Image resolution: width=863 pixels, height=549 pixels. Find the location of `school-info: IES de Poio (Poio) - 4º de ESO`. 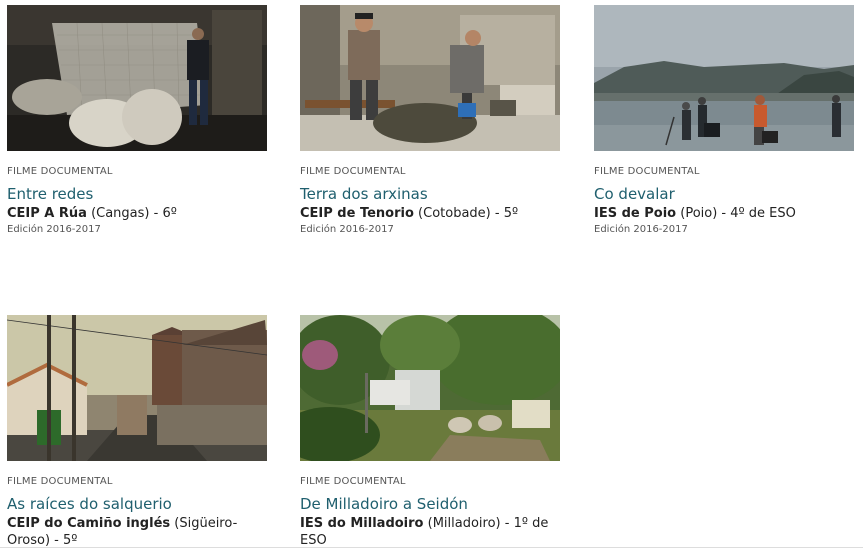

school-info: IES de Poio (Poio) - 4º de ESO is located at coordinates (724, 213).